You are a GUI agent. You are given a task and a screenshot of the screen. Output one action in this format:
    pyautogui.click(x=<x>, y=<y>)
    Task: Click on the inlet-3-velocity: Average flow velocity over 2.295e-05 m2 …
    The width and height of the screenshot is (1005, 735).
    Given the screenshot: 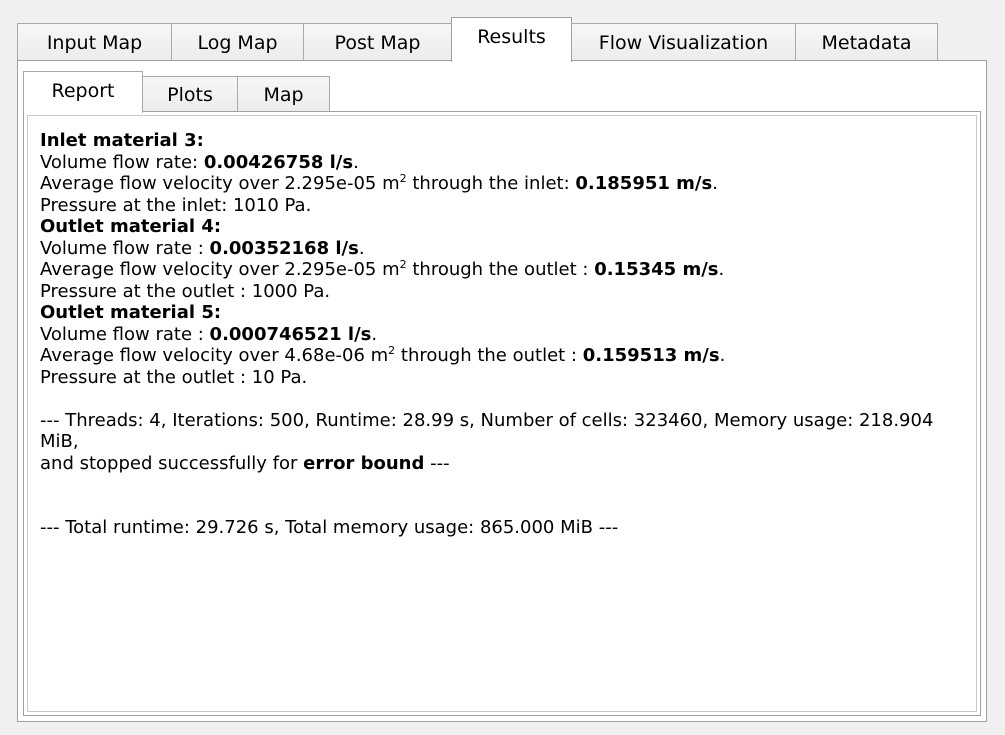 What is the action you would take?
    pyautogui.click(x=379, y=183)
    